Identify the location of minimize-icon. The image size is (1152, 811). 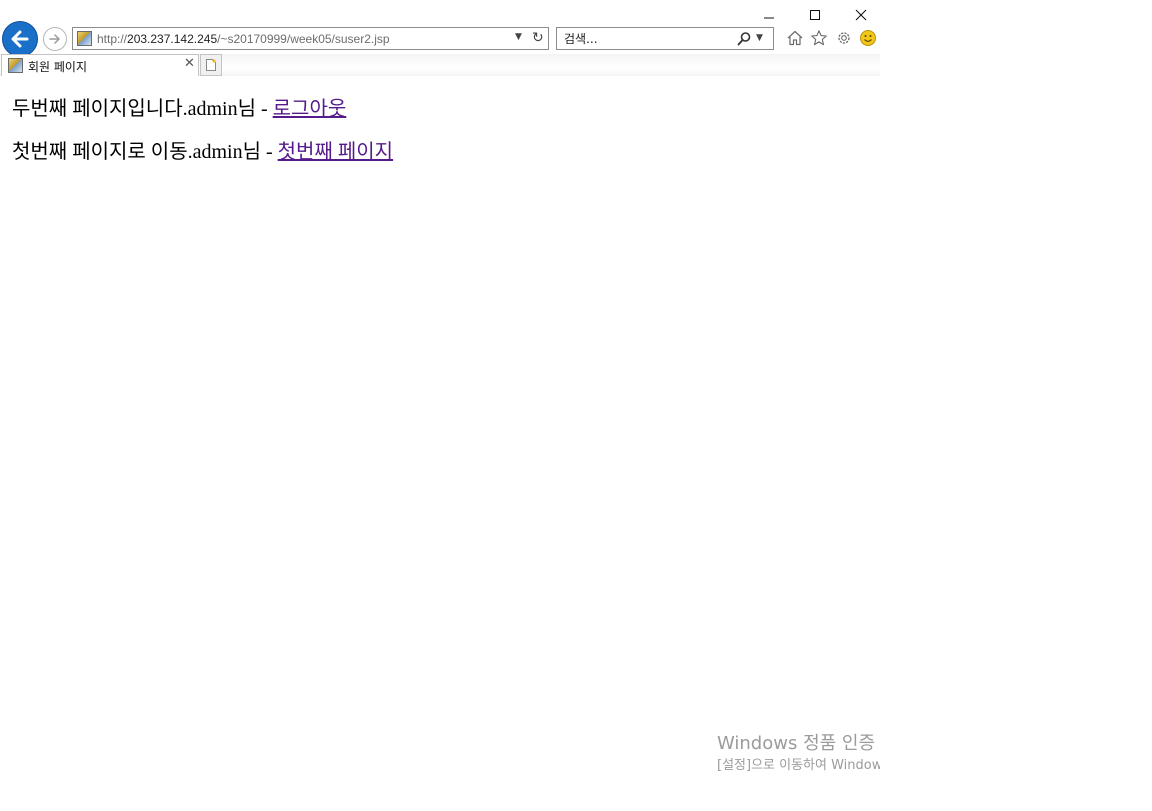
(769, 18).